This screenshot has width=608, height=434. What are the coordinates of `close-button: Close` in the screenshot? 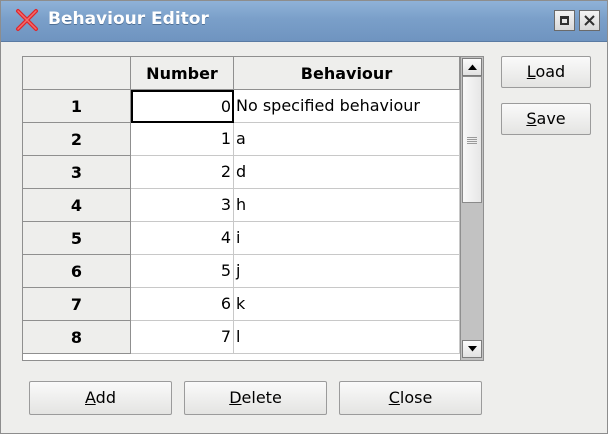 It's located at (410, 398).